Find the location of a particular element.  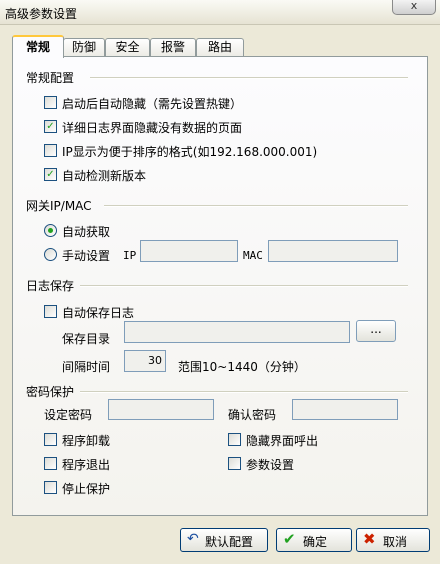

close-icon: x is located at coordinates (414, 6).